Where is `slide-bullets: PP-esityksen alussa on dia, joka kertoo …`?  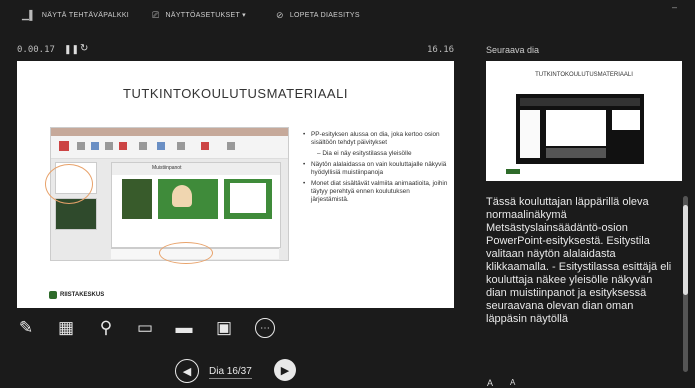 slide-bullets: PP-esityksen alussa on dia, joka kertoo … is located at coordinates (375, 169).